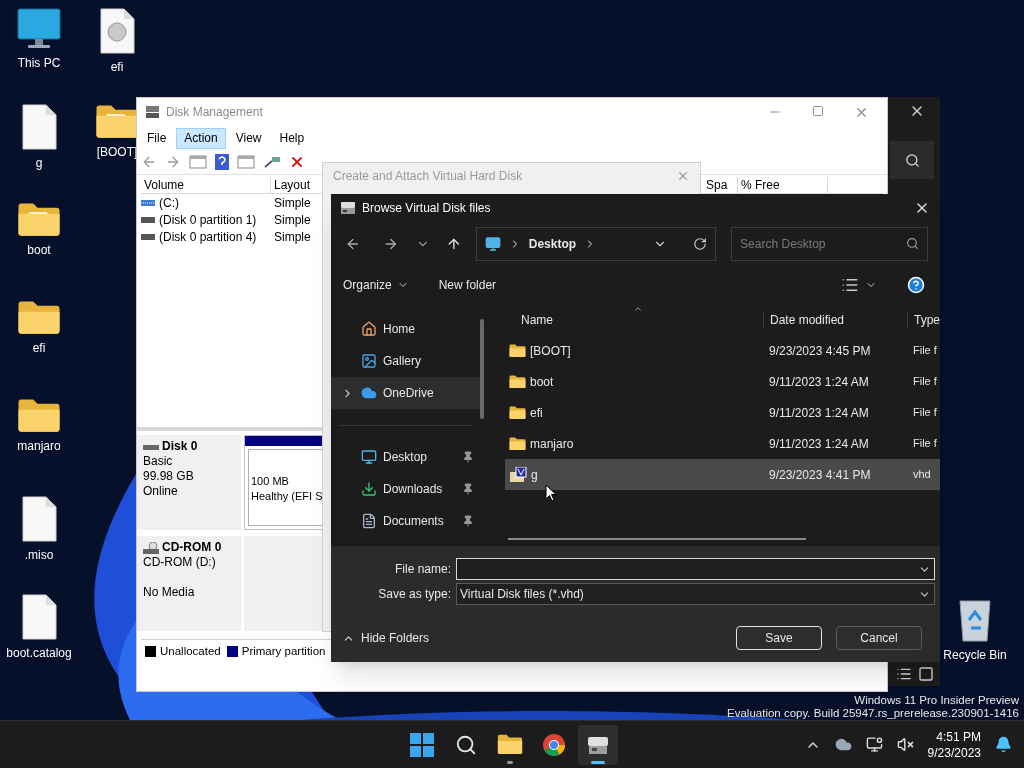 The image size is (1024, 768). What do you see at coordinates (850, 285) in the screenshot?
I see `view-icon` at bounding box center [850, 285].